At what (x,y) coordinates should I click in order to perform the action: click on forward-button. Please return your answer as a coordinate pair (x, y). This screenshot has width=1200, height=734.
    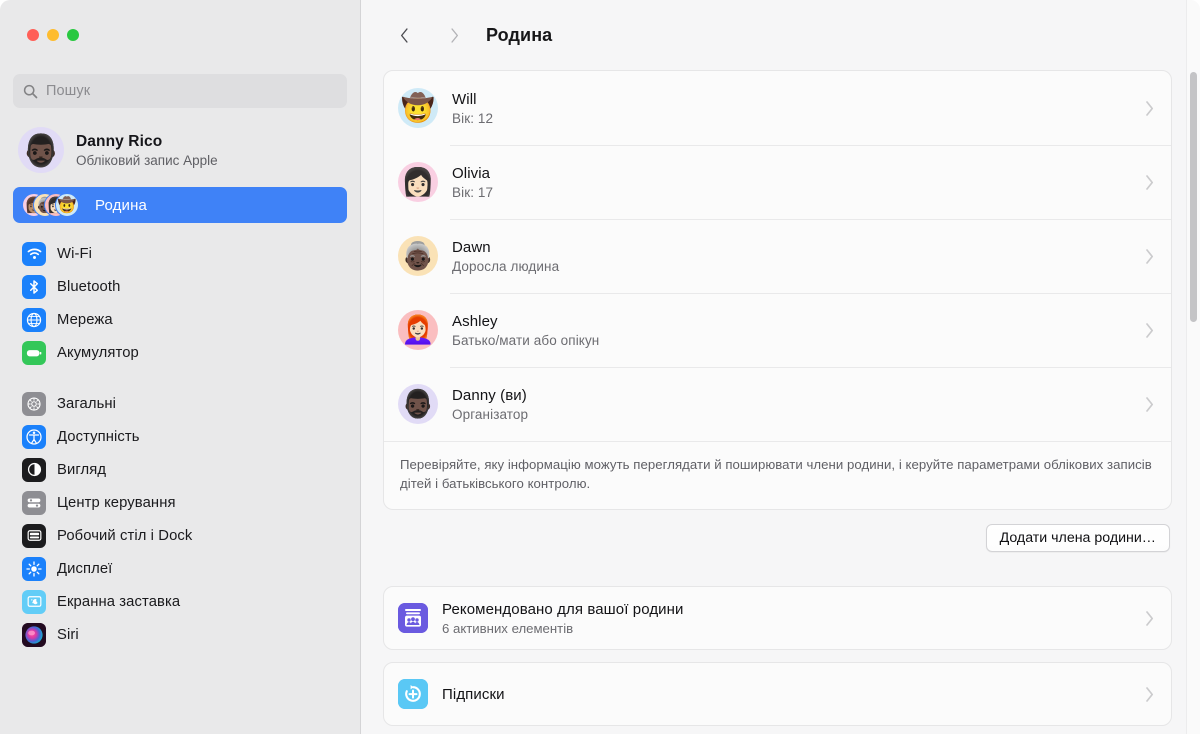
    Looking at the image, I should click on (454, 35).